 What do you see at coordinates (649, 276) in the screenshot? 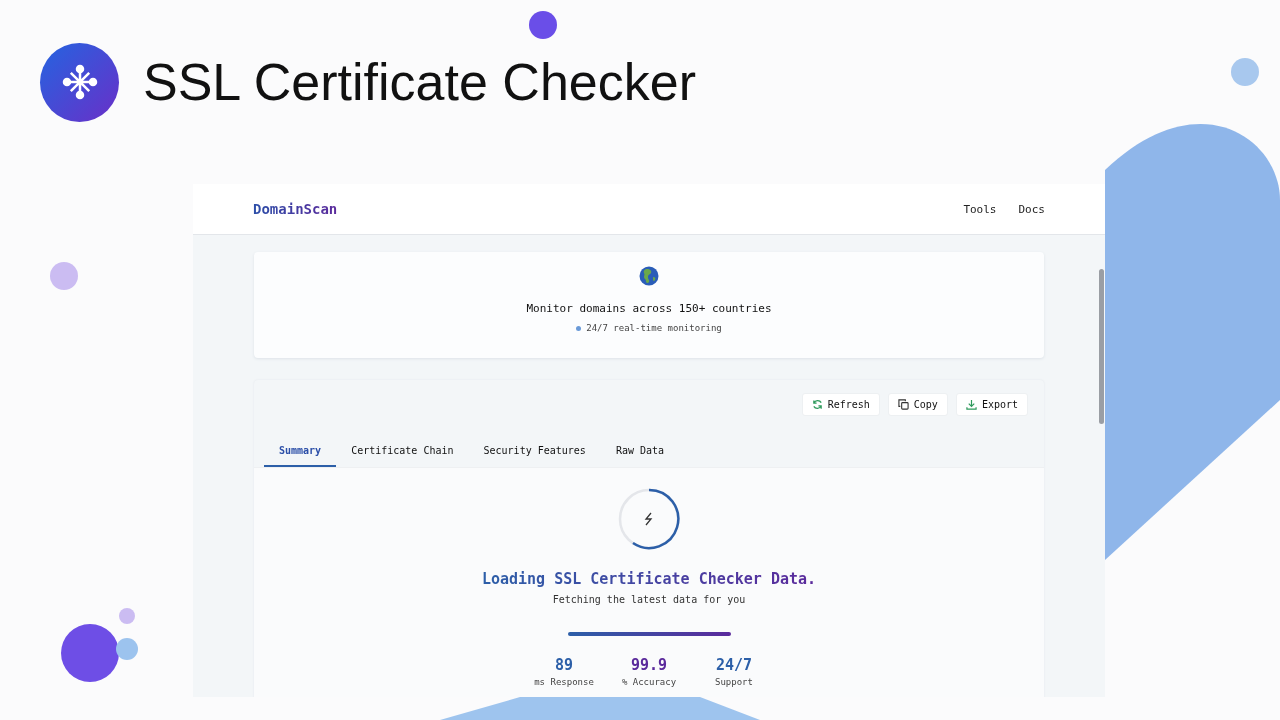
I see `globe-icon` at bounding box center [649, 276].